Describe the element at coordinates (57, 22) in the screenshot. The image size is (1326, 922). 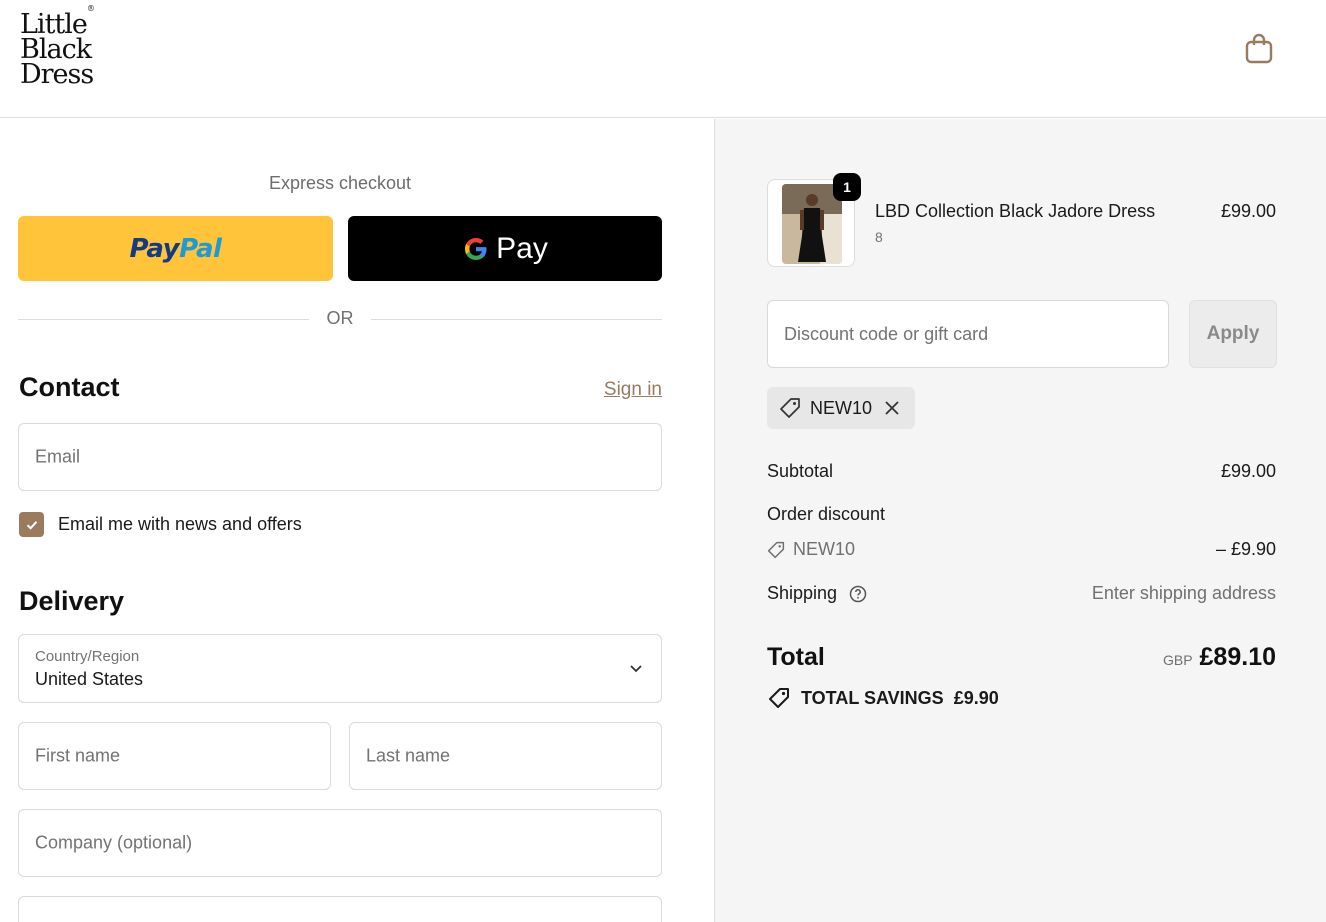
I see `logo-line-1: Little®` at that location.